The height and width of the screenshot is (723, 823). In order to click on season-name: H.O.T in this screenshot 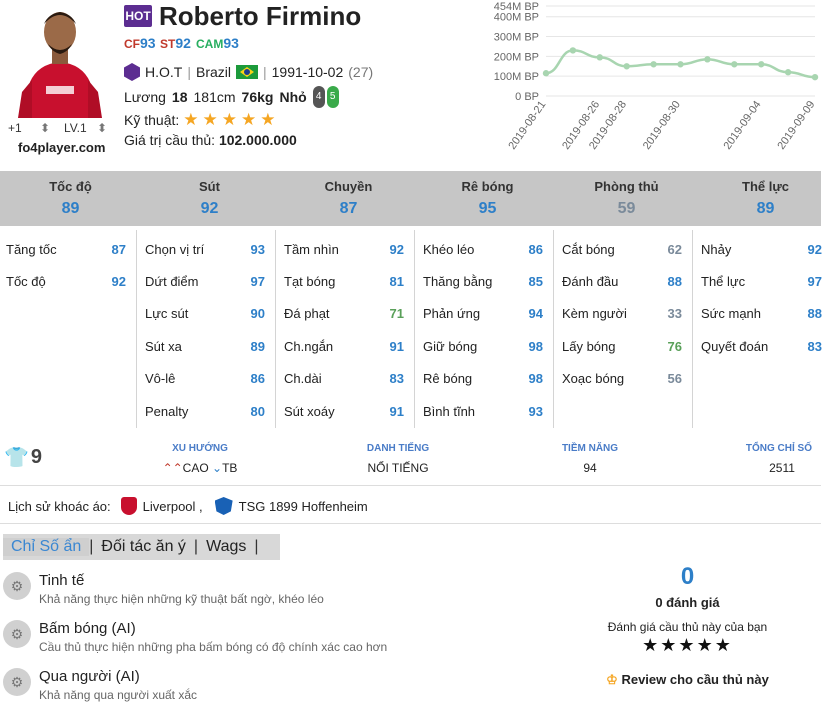, I will do `click(164, 72)`.